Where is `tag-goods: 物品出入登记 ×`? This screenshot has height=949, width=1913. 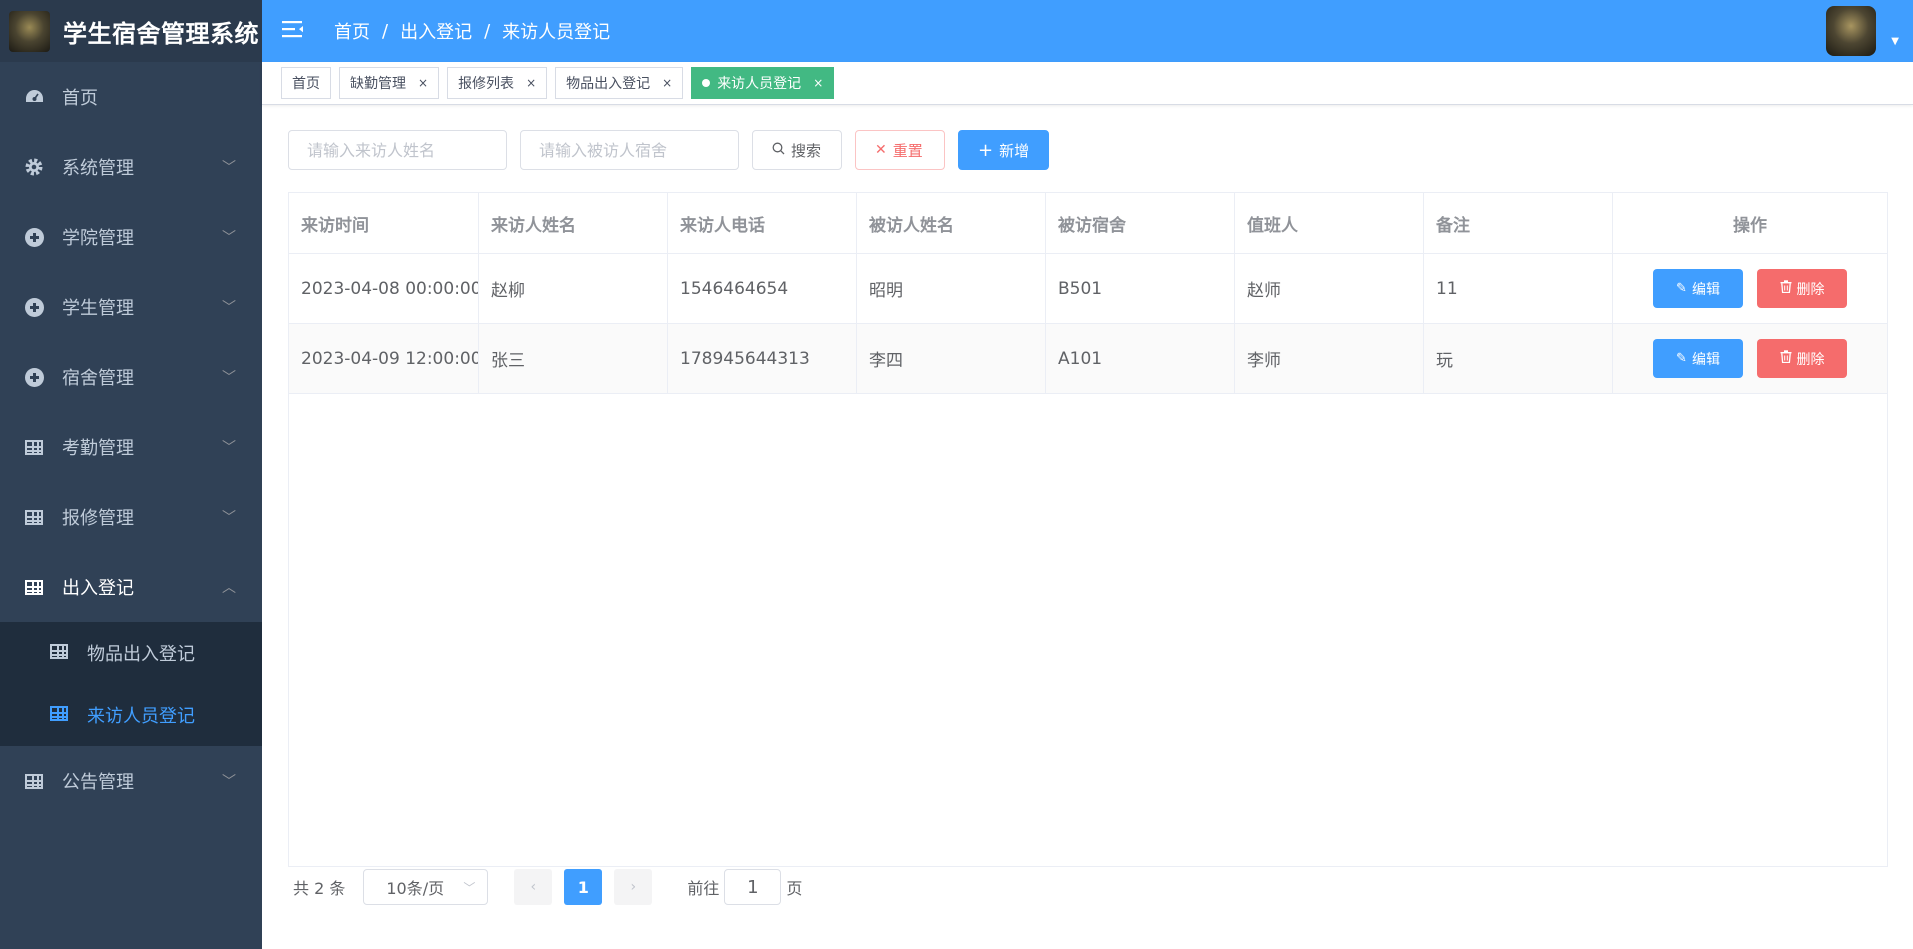
tag-goods: 物品出入登记 × is located at coordinates (619, 83).